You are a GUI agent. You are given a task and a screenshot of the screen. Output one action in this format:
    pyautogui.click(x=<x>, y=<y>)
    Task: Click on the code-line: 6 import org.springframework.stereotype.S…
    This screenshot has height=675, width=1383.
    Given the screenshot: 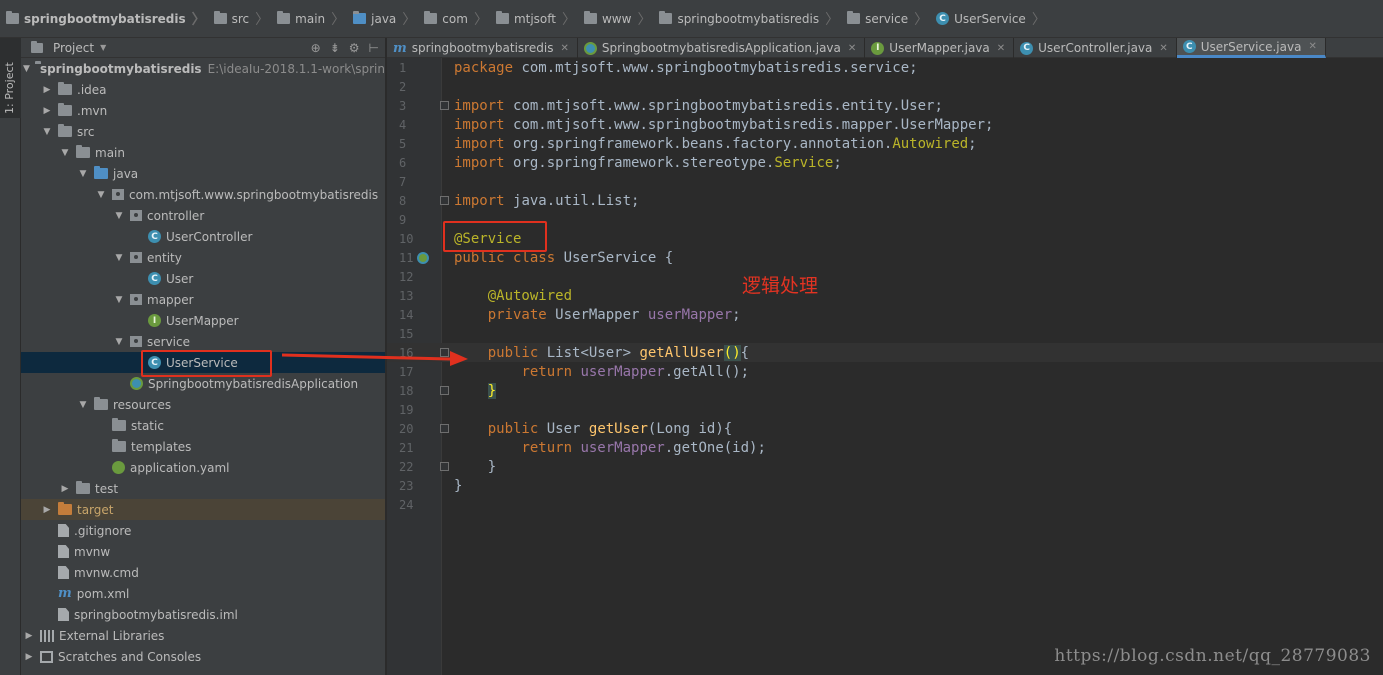 What is the action you would take?
    pyautogui.click(x=885, y=162)
    